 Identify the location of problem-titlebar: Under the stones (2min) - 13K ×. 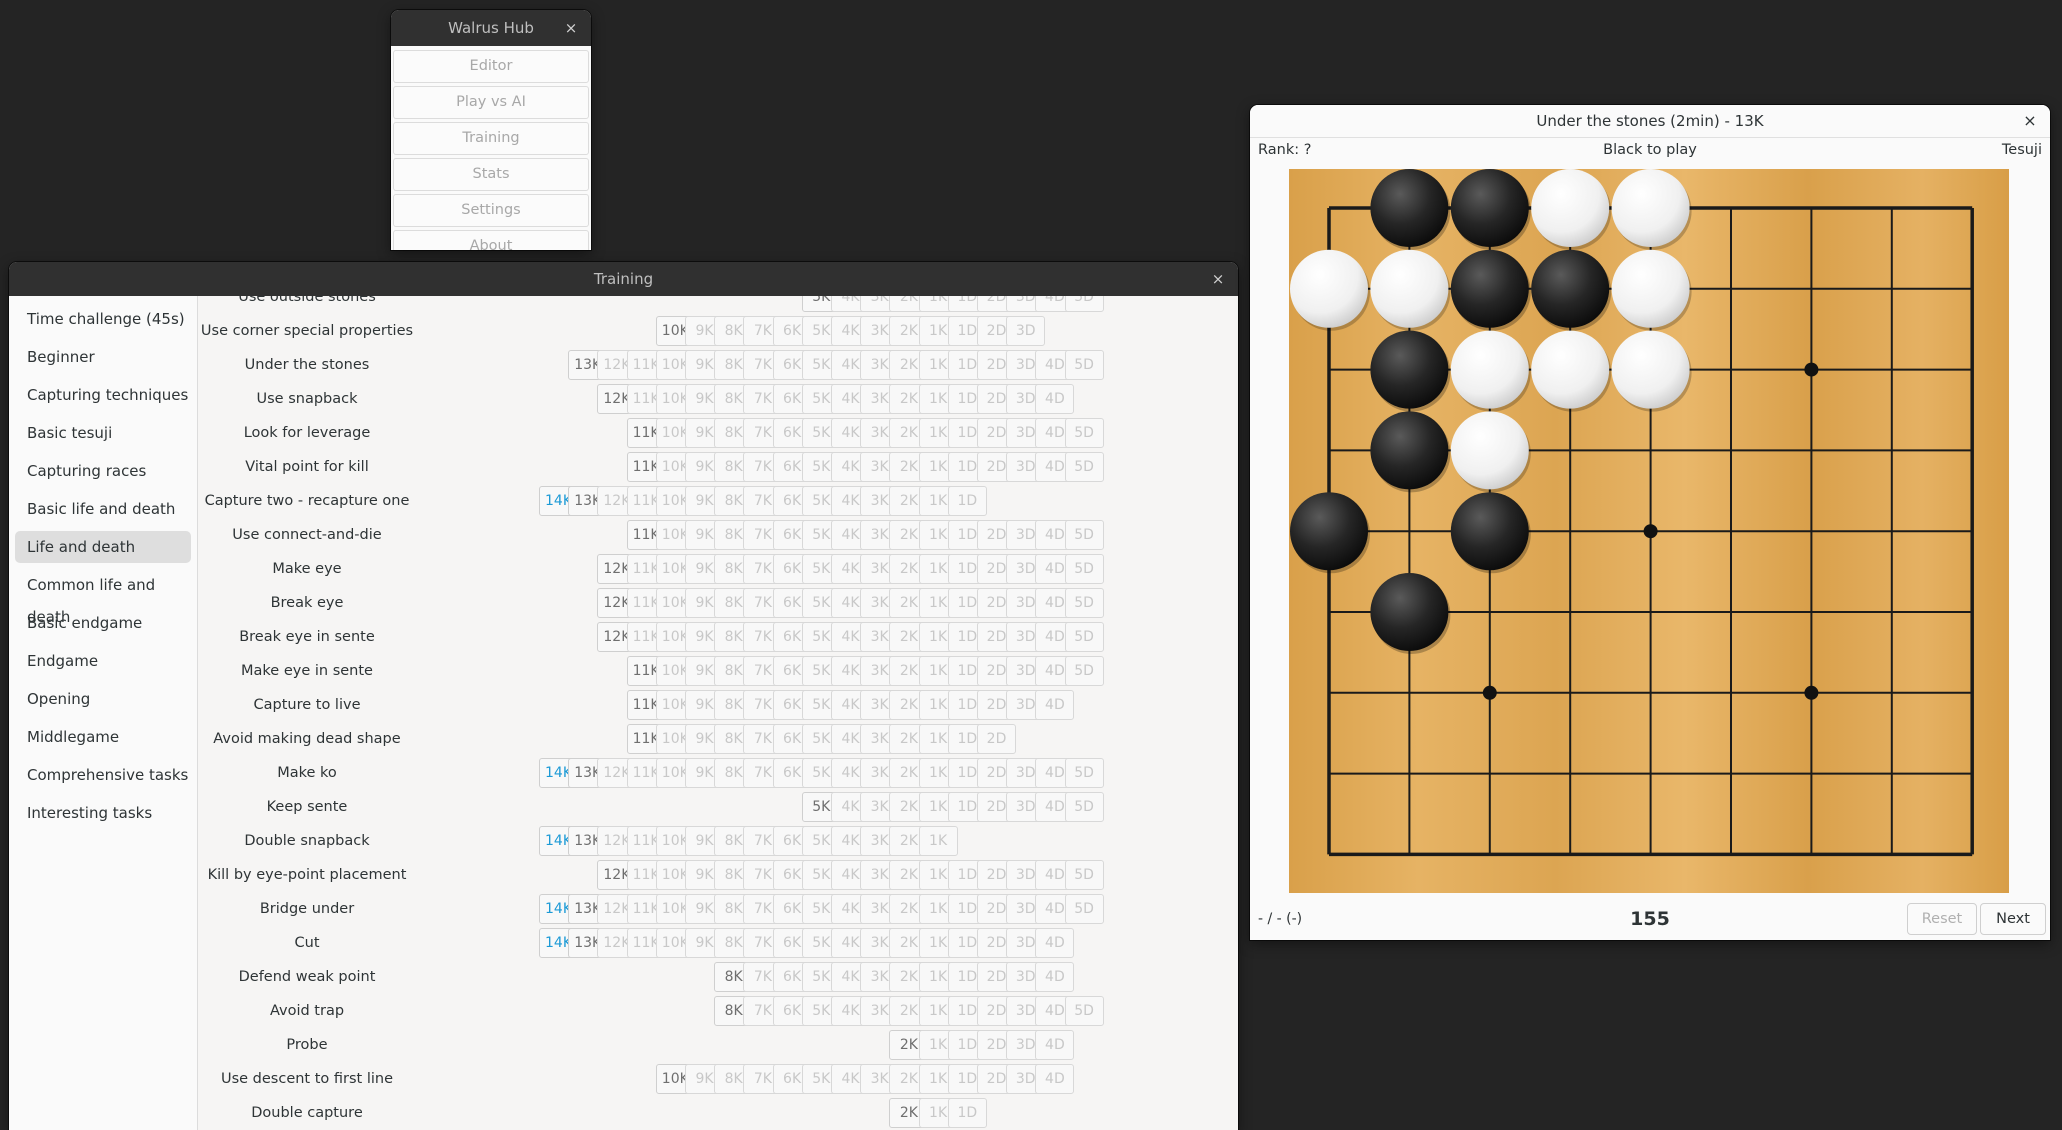
(1650, 121).